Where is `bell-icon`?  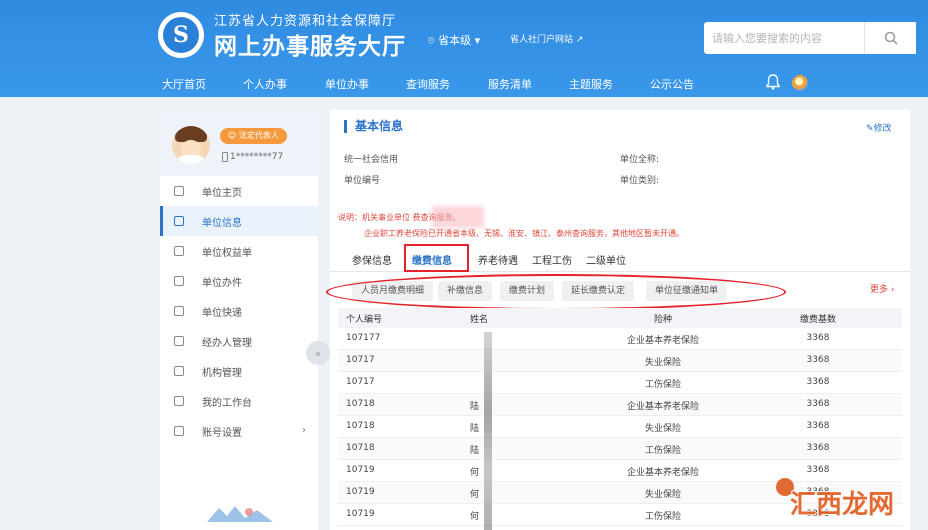 bell-icon is located at coordinates (773, 82).